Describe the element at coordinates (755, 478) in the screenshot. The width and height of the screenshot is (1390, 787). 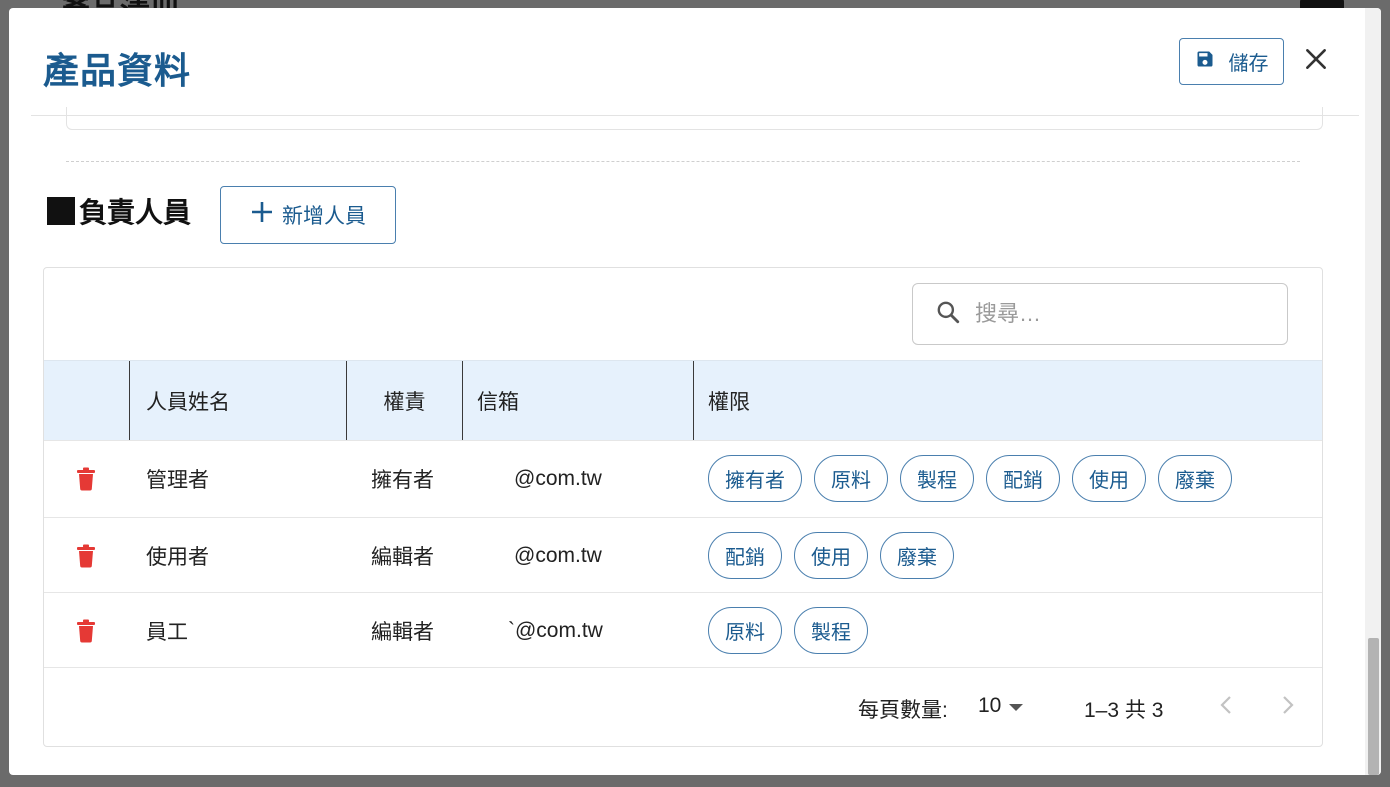
I see `permission-chip: 擁有者` at that location.